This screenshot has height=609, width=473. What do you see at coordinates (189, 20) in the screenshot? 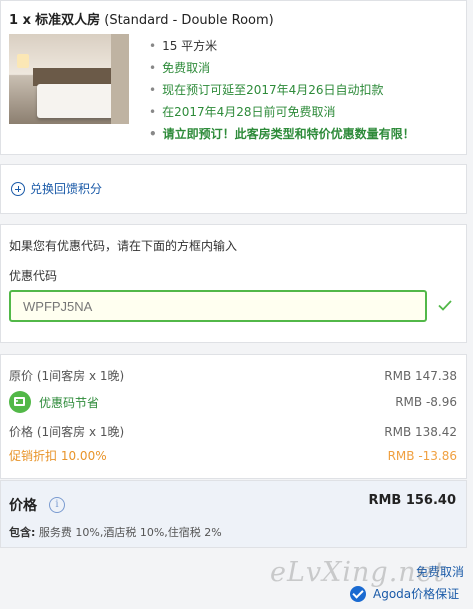
I see `room-name-en: (Standard - Double Room)` at bounding box center [189, 20].